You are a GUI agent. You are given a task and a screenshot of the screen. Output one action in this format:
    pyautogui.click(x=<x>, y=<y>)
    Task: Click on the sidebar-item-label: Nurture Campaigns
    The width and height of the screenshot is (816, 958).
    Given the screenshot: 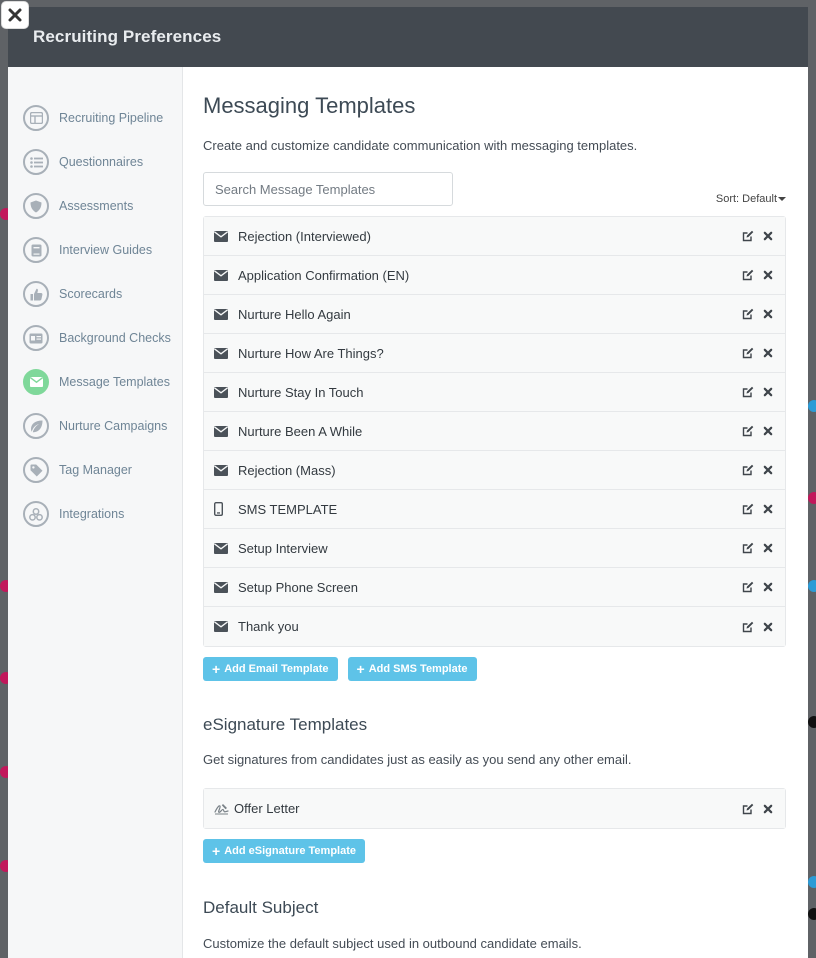 What is the action you would take?
    pyautogui.click(x=113, y=426)
    